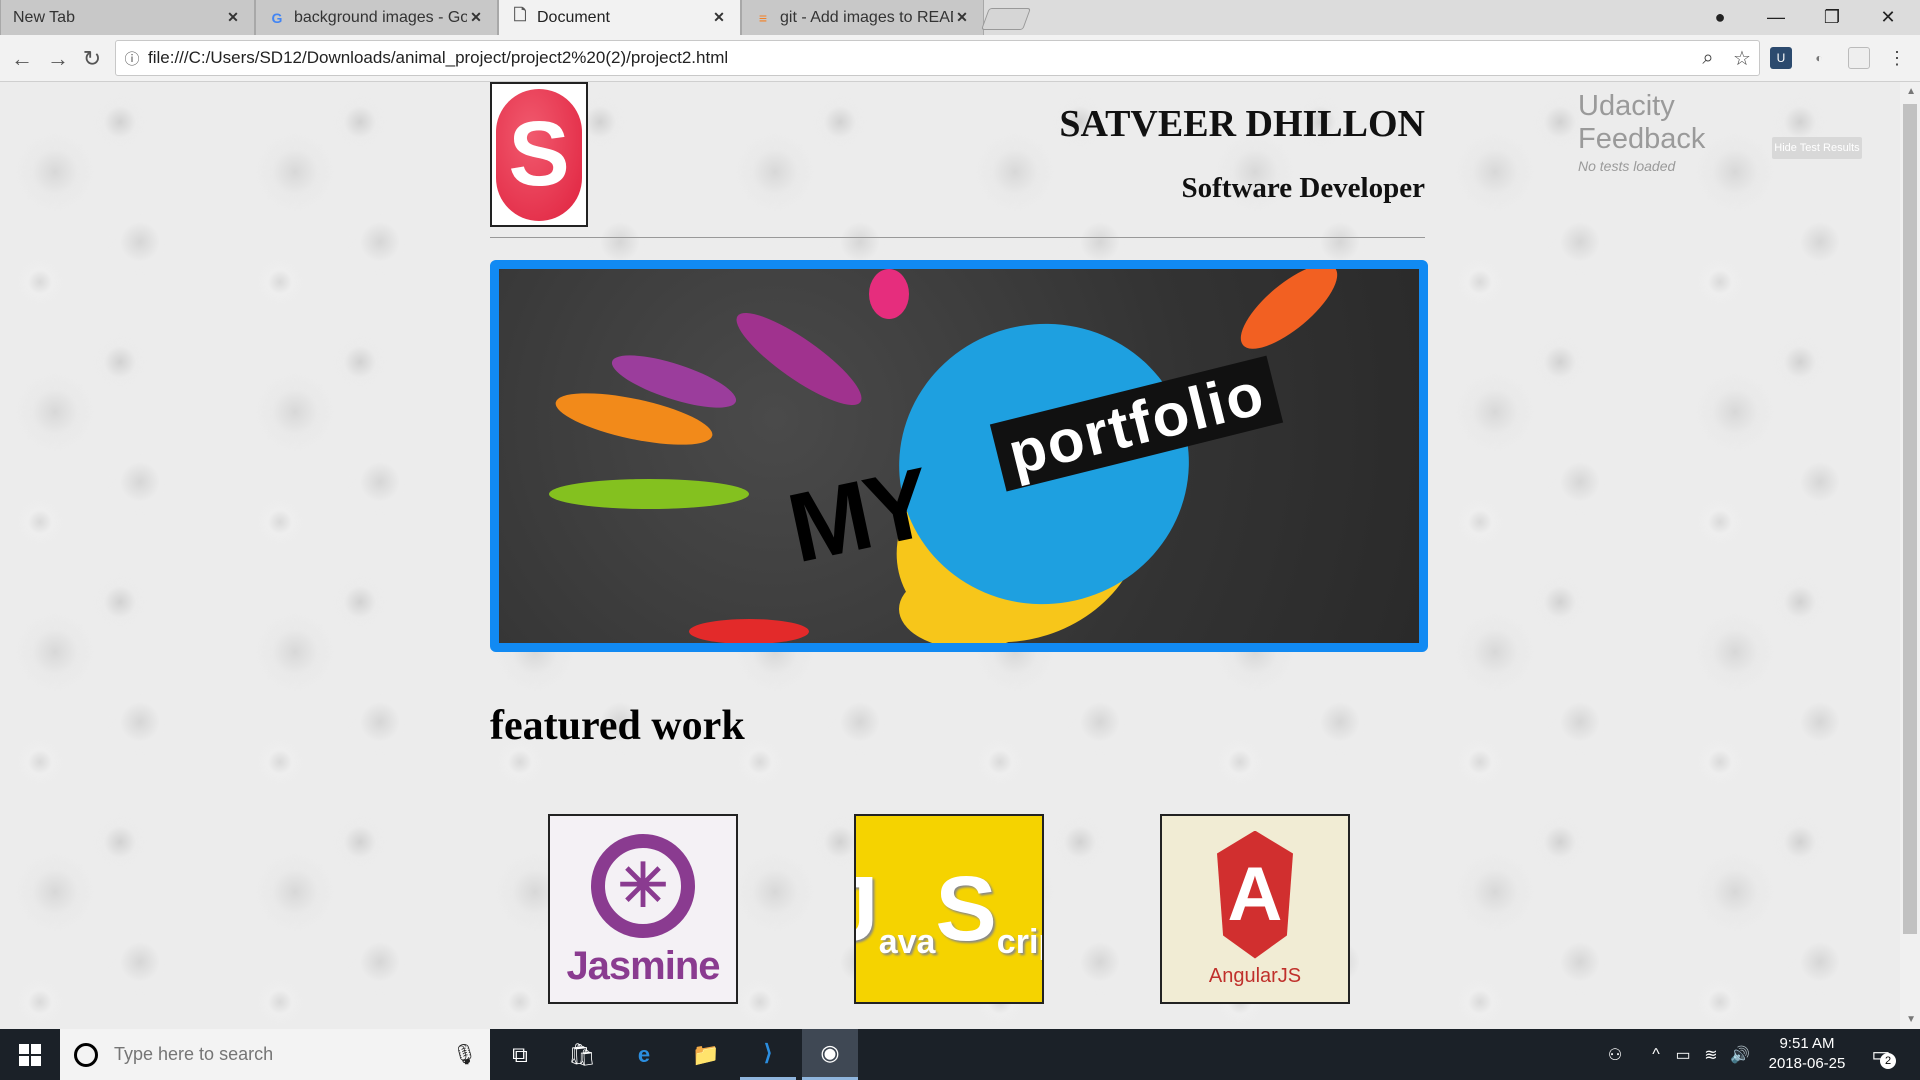  I want to click on restore-button: ❐, so click(1832, 17).